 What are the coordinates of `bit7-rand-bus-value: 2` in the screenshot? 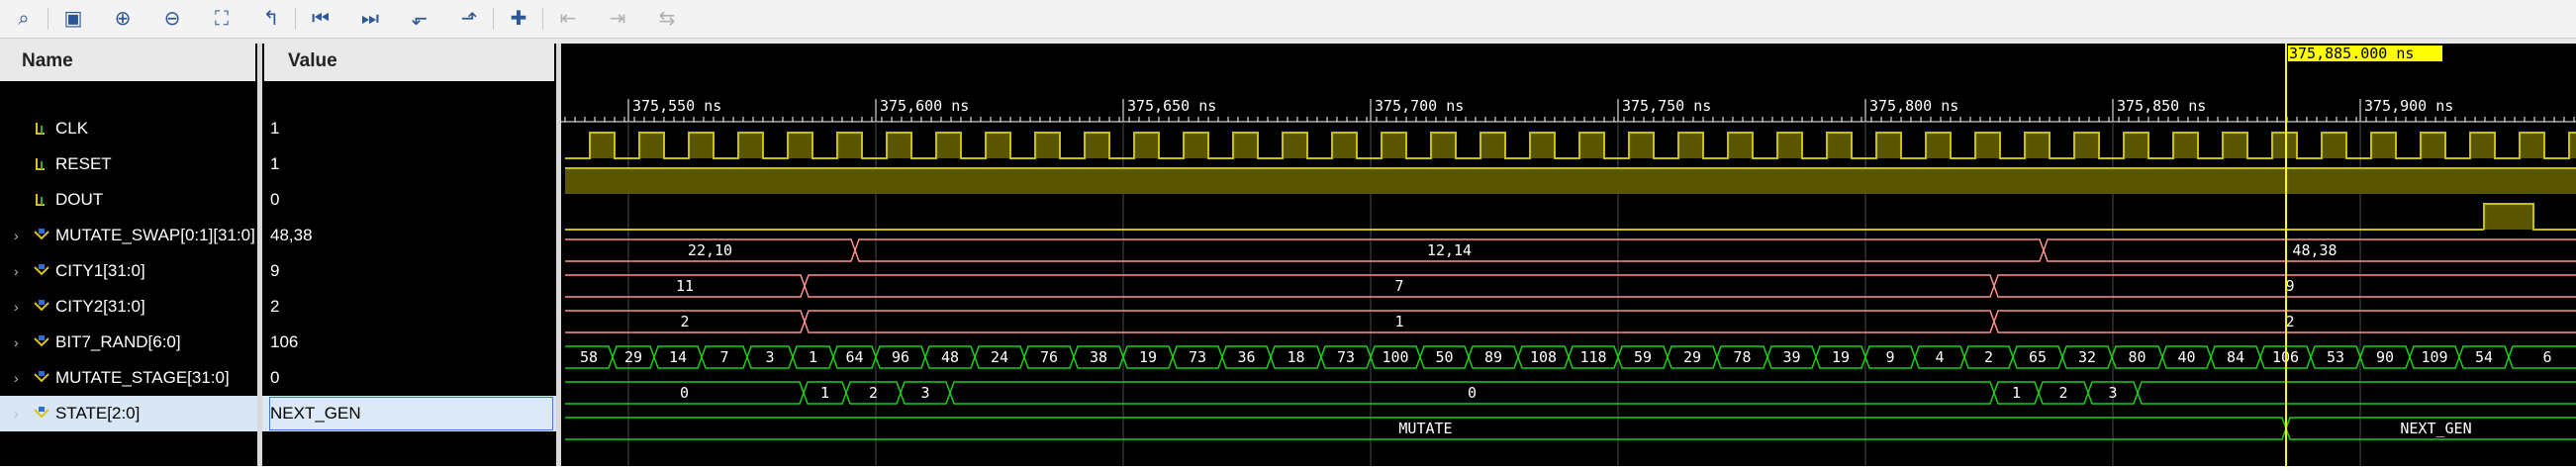 It's located at (1988, 357).